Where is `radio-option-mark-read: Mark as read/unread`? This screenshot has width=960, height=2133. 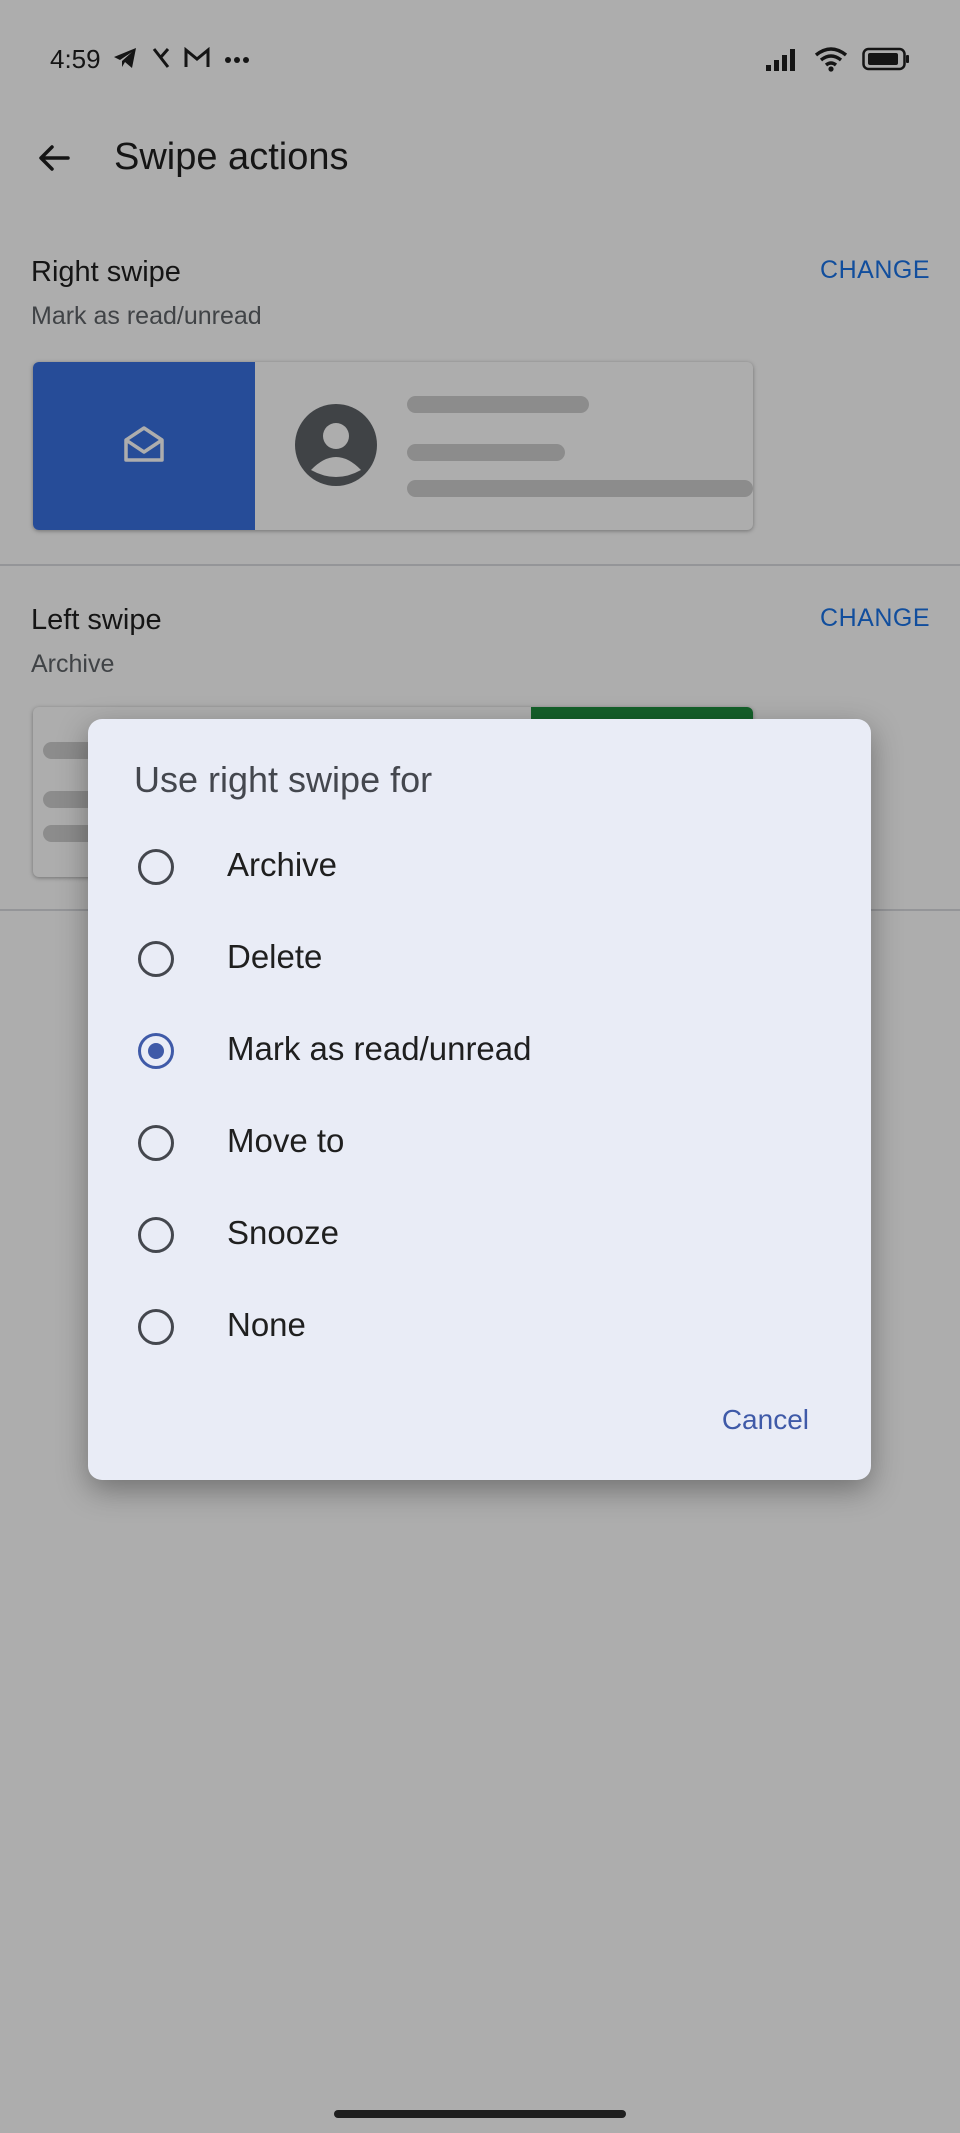 radio-option-mark-read: Mark as read/unread is located at coordinates (479, 1050).